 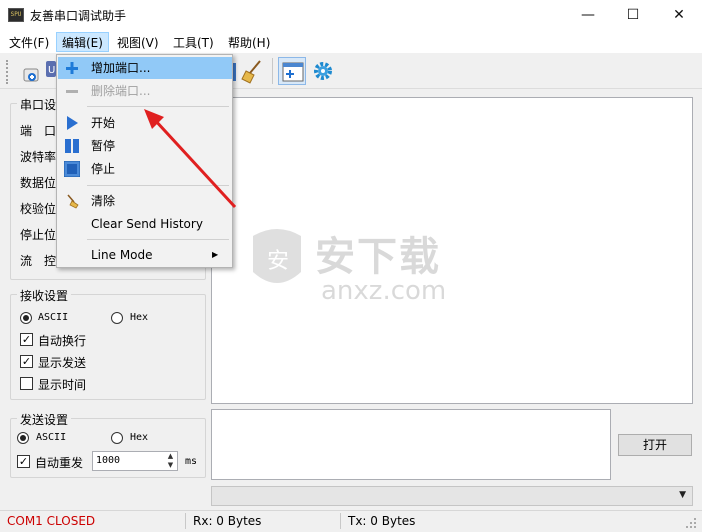 I want to click on menu-clear-send-history-label: Clear Send History, so click(x=147, y=224).